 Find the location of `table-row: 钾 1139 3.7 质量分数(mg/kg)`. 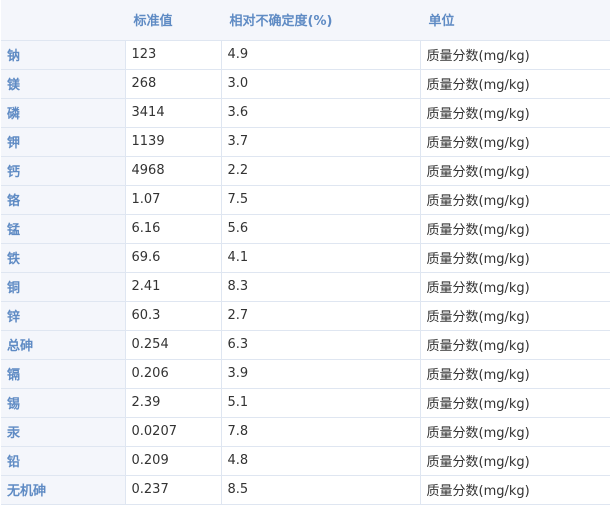

table-row: 钾 1139 3.7 质量分数(mg/kg) is located at coordinates (305, 141).